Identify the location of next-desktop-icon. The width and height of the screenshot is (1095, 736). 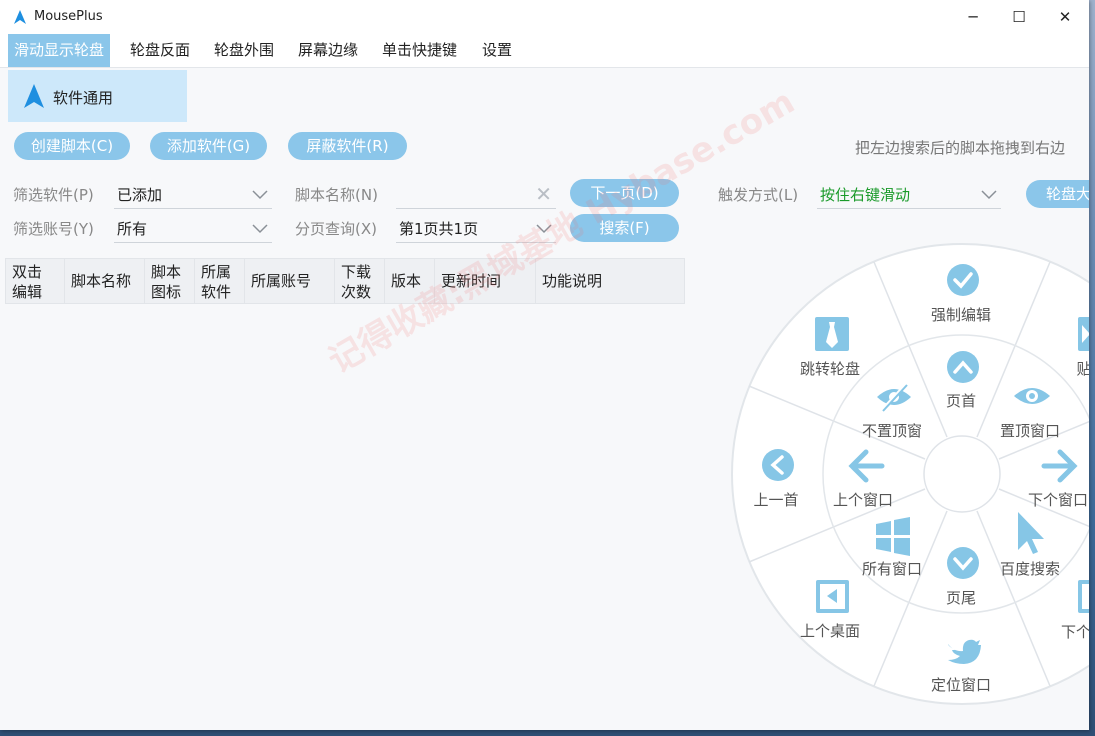
(1083, 596).